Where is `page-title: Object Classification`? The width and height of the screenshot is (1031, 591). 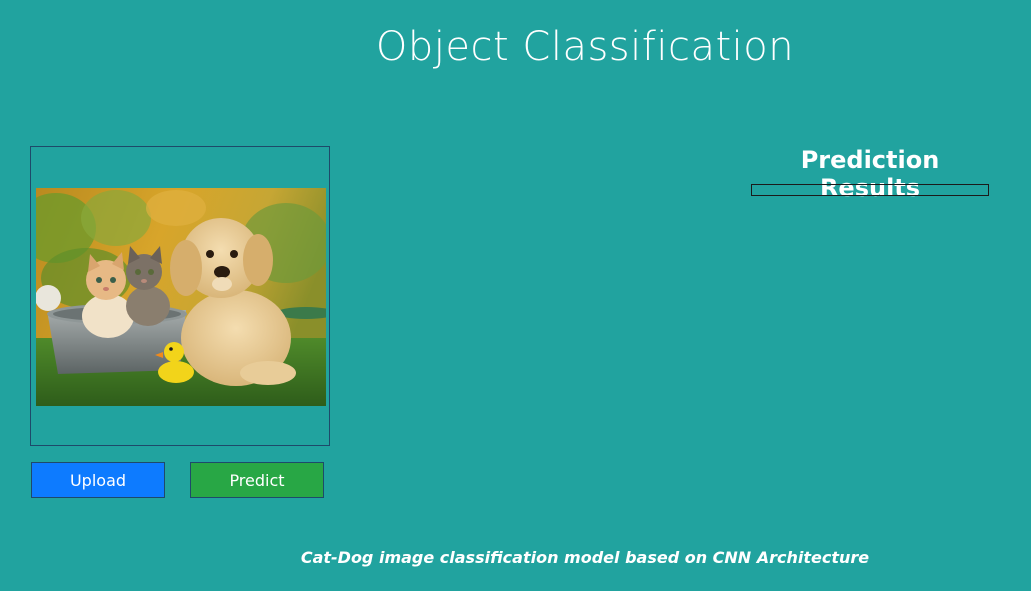
page-title: Object Classification is located at coordinates (585, 47).